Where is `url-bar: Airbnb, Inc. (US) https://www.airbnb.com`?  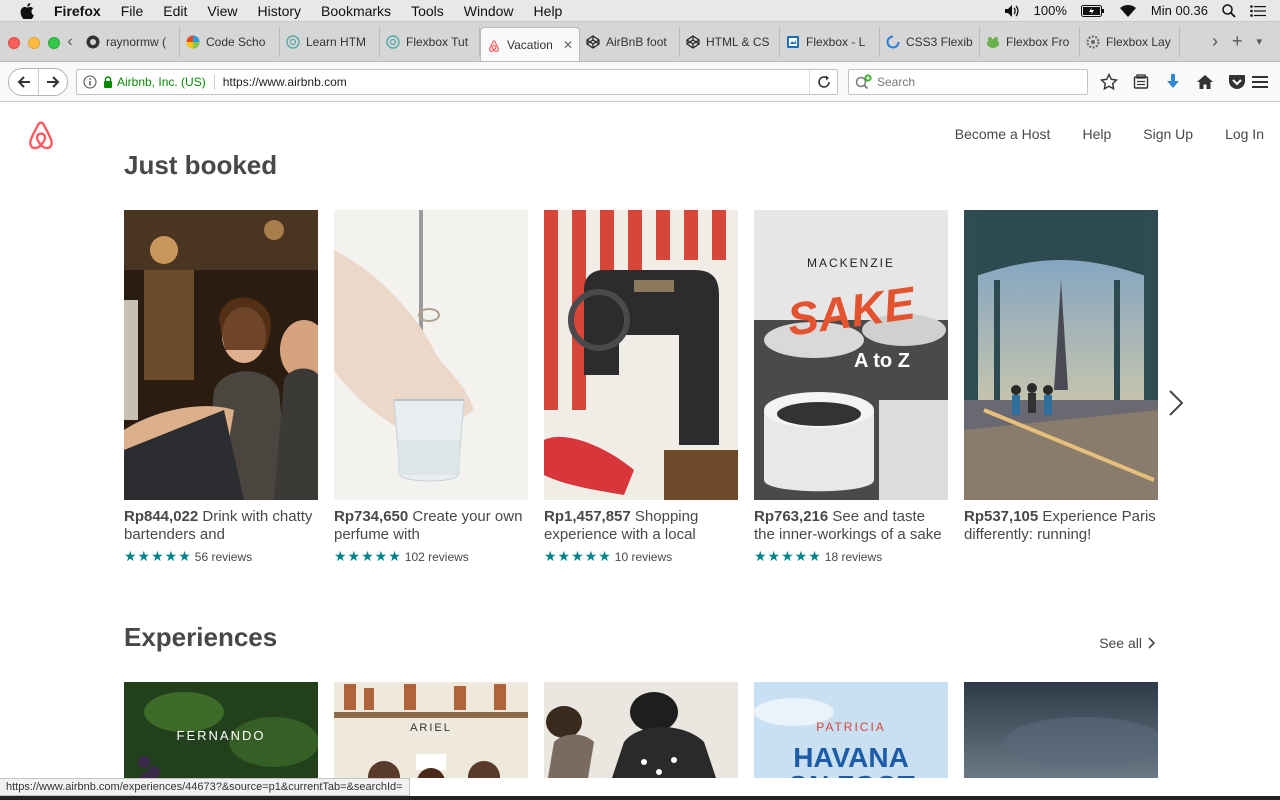
url-bar: Airbnb, Inc. (US) https://www.airbnb.com is located at coordinates (457, 81).